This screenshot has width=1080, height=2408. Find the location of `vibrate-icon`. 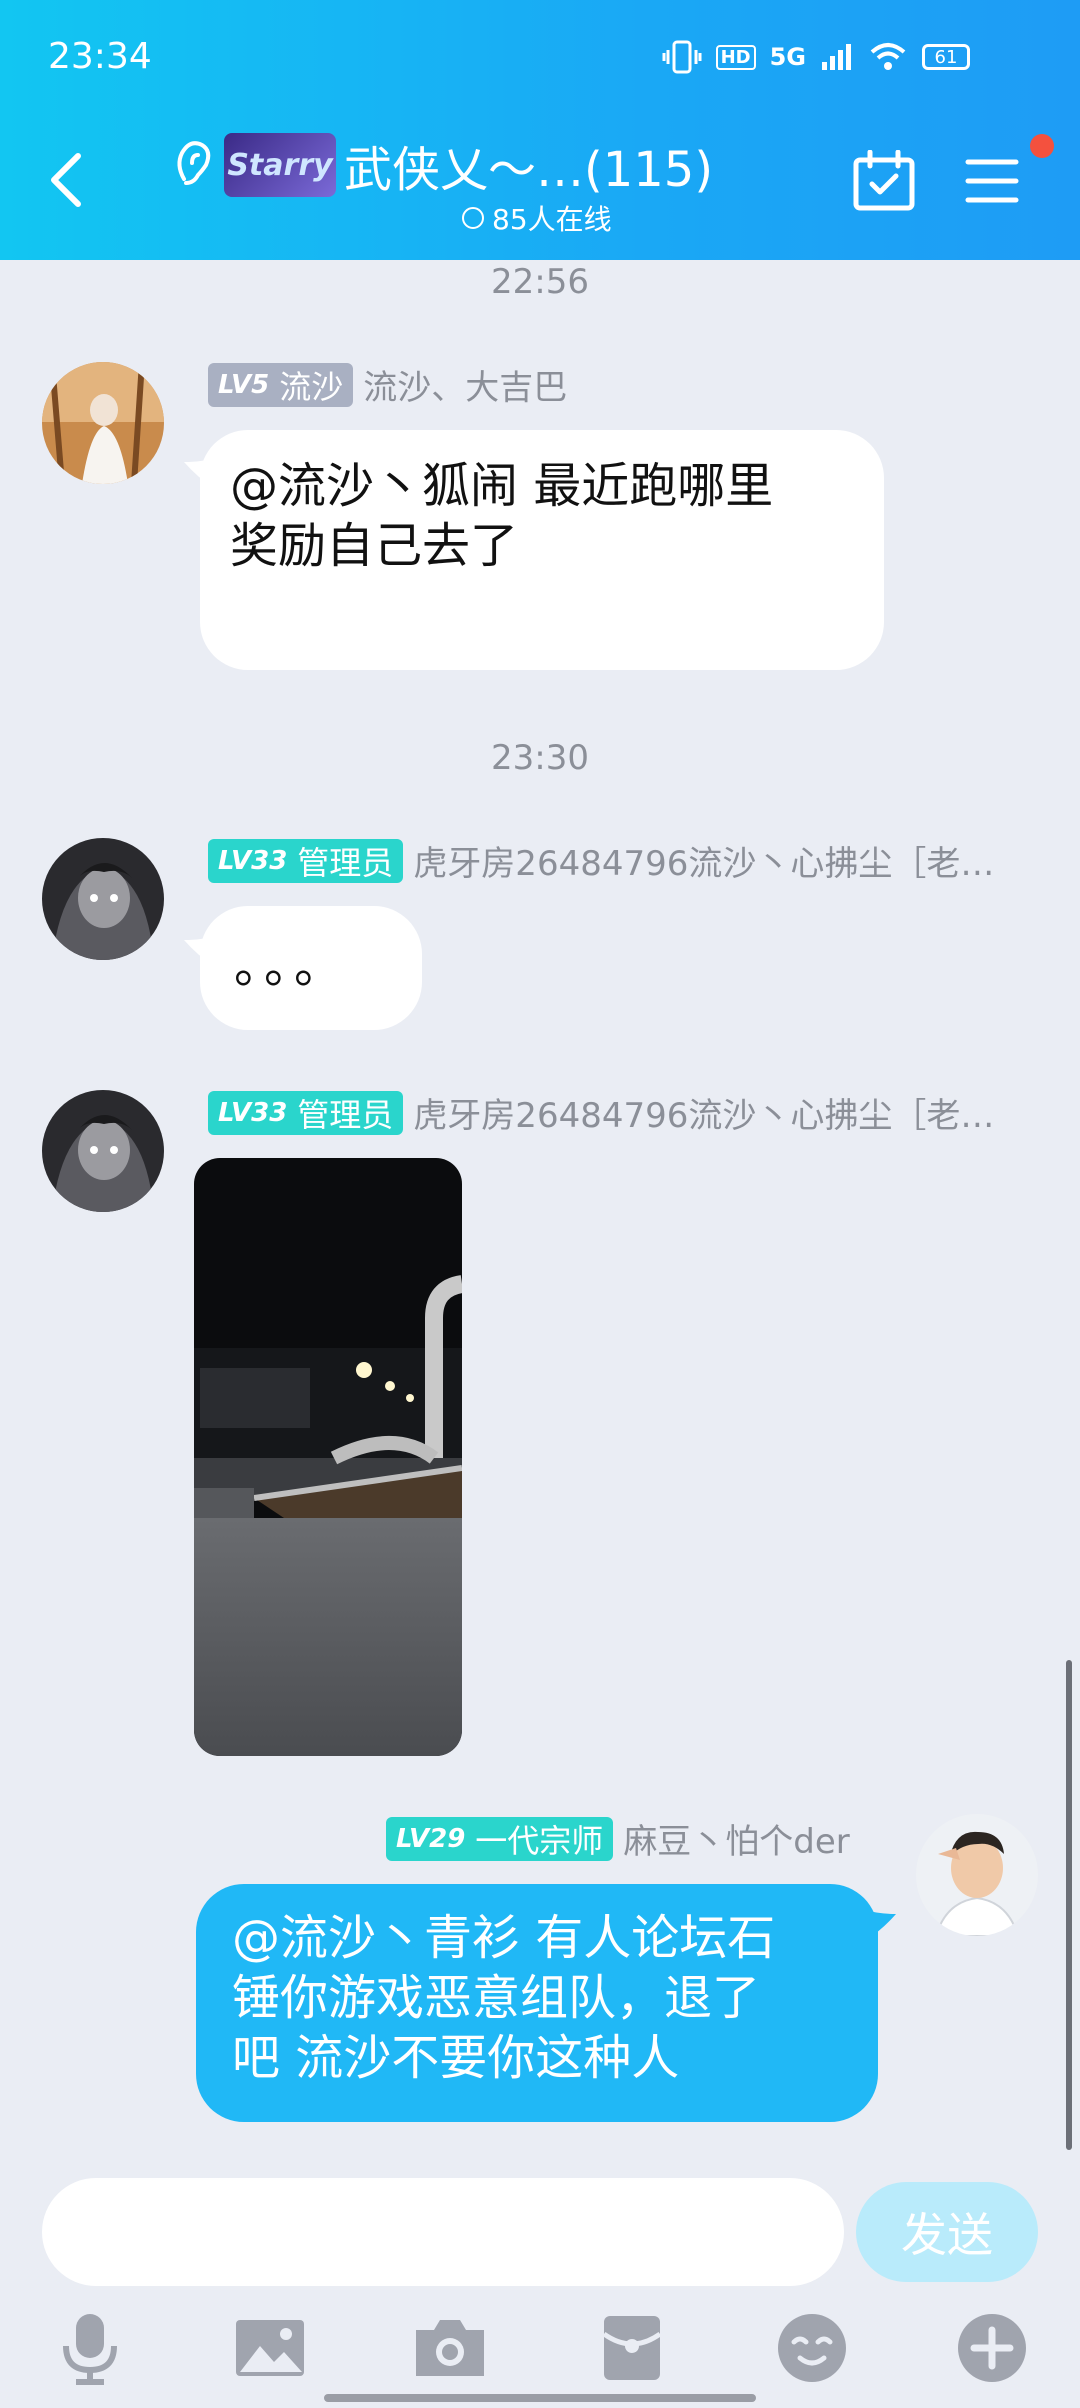

vibrate-icon is located at coordinates (682, 57).